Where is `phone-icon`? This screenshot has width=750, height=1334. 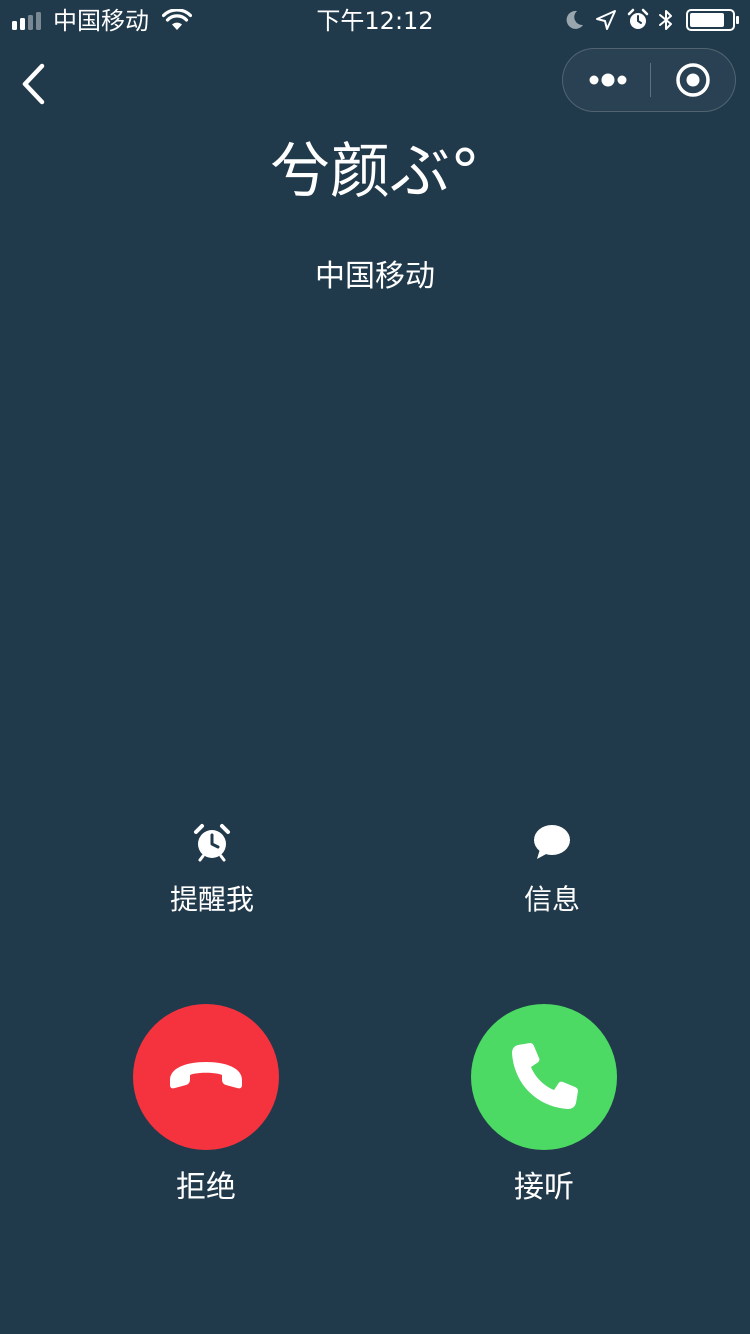 phone-icon is located at coordinates (545, 1076).